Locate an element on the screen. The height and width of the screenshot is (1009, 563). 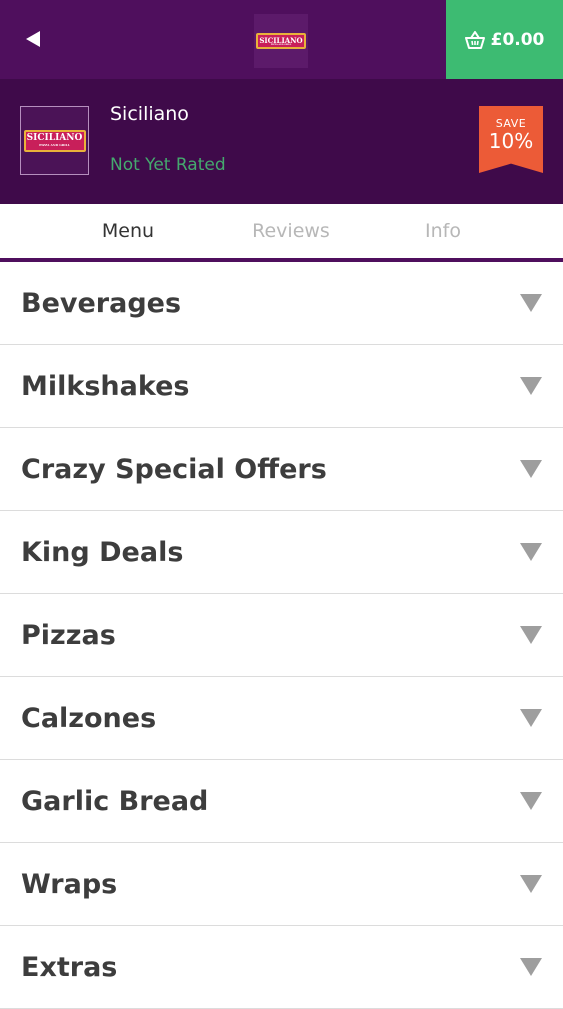
restaurant-logo: SICILIANO PIZZA AND GRILL is located at coordinates (54, 140).